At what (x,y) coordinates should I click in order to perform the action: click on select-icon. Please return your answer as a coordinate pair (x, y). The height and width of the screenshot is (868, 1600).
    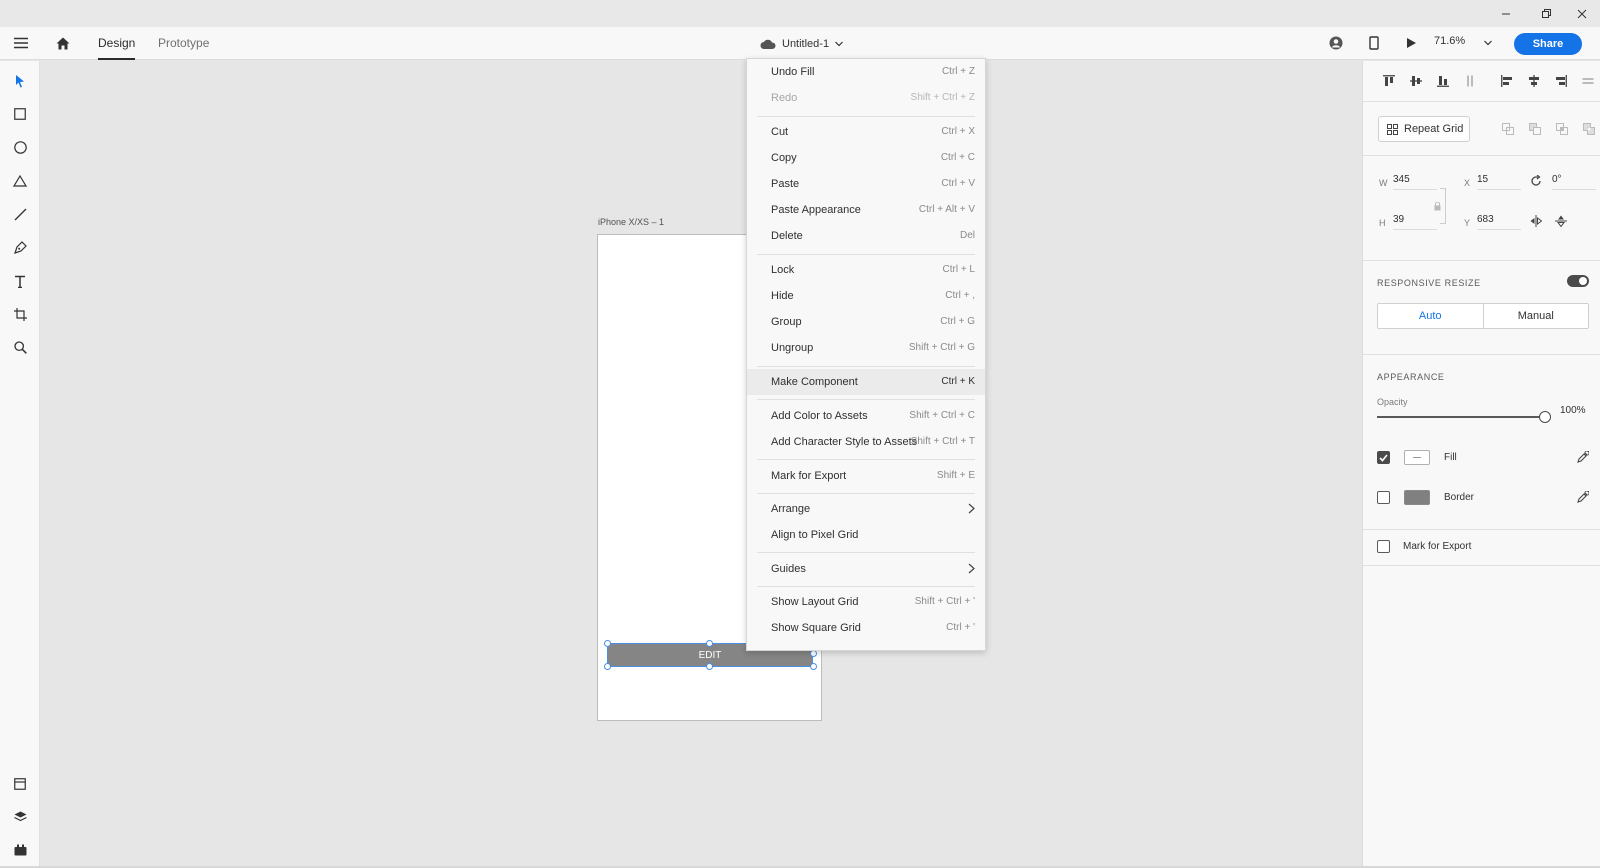
    Looking at the image, I should click on (20, 81).